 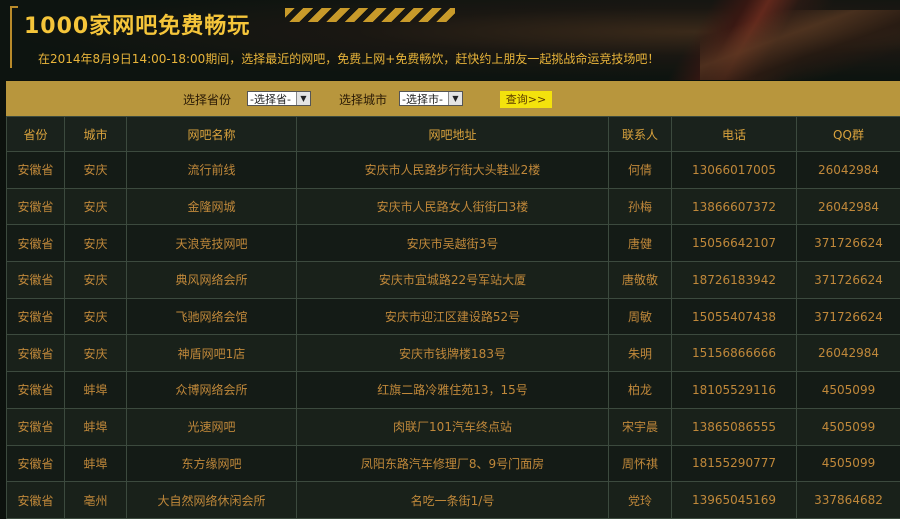 What do you see at coordinates (14, 37) in the screenshot?
I see `title-frame` at bounding box center [14, 37].